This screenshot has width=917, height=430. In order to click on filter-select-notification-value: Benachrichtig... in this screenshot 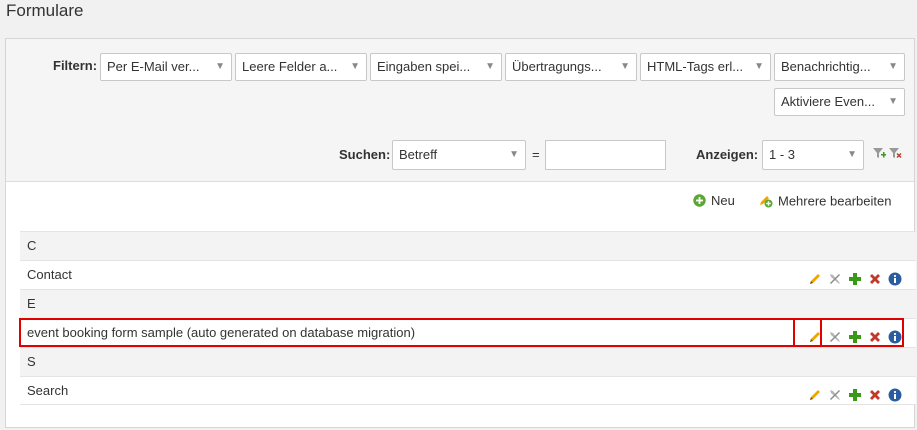, I will do `click(826, 66)`.